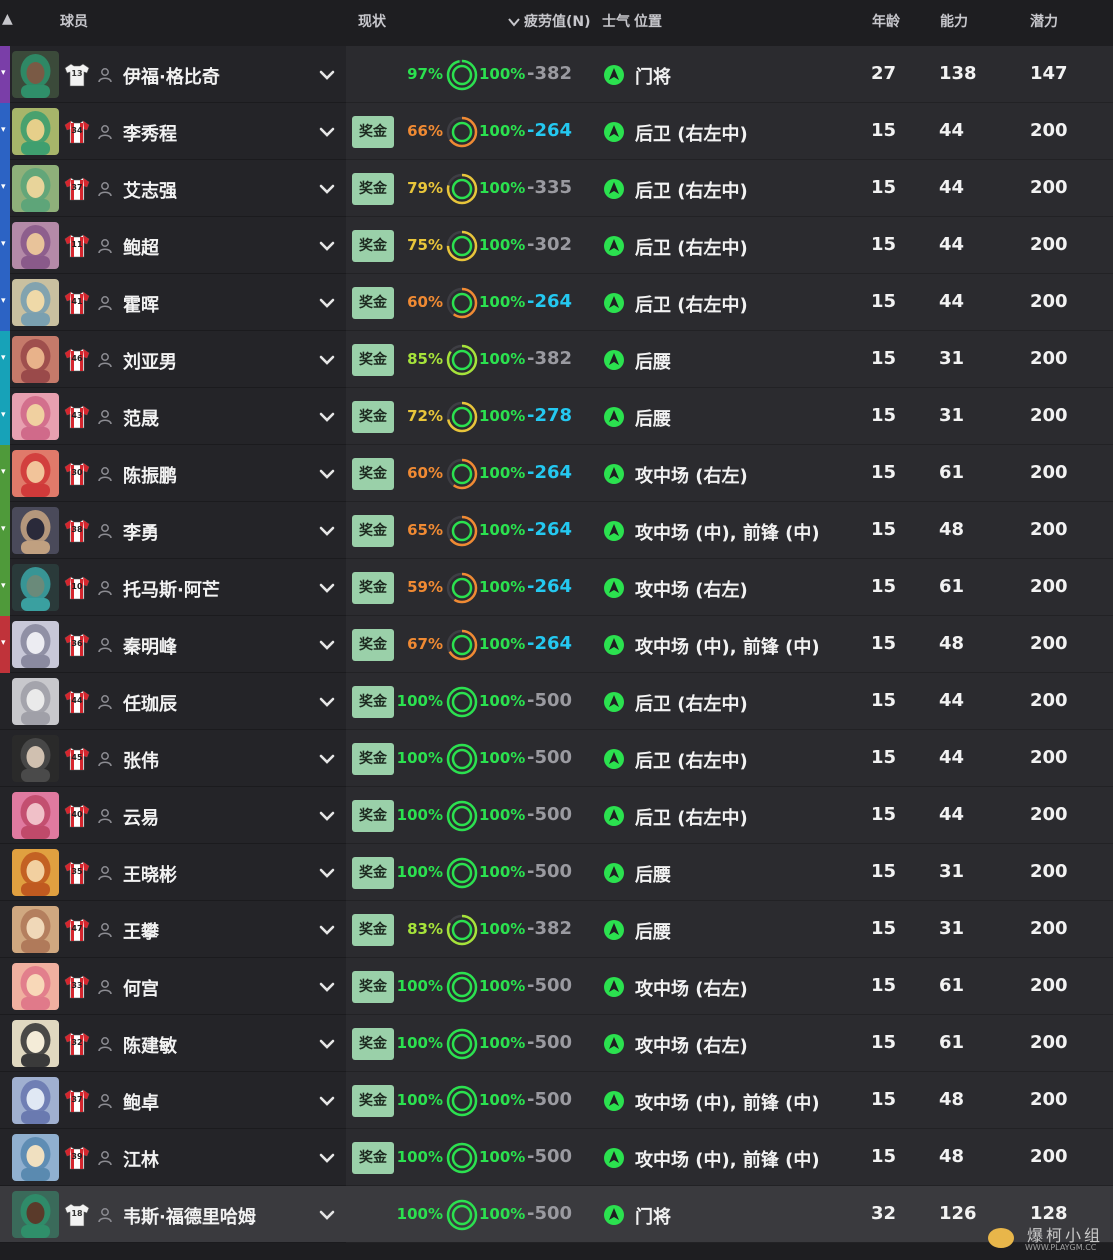  What do you see at coordinates (141, 418) in the screenshot?
I see `player-name: 范晟` at bounding box center [141, 418].